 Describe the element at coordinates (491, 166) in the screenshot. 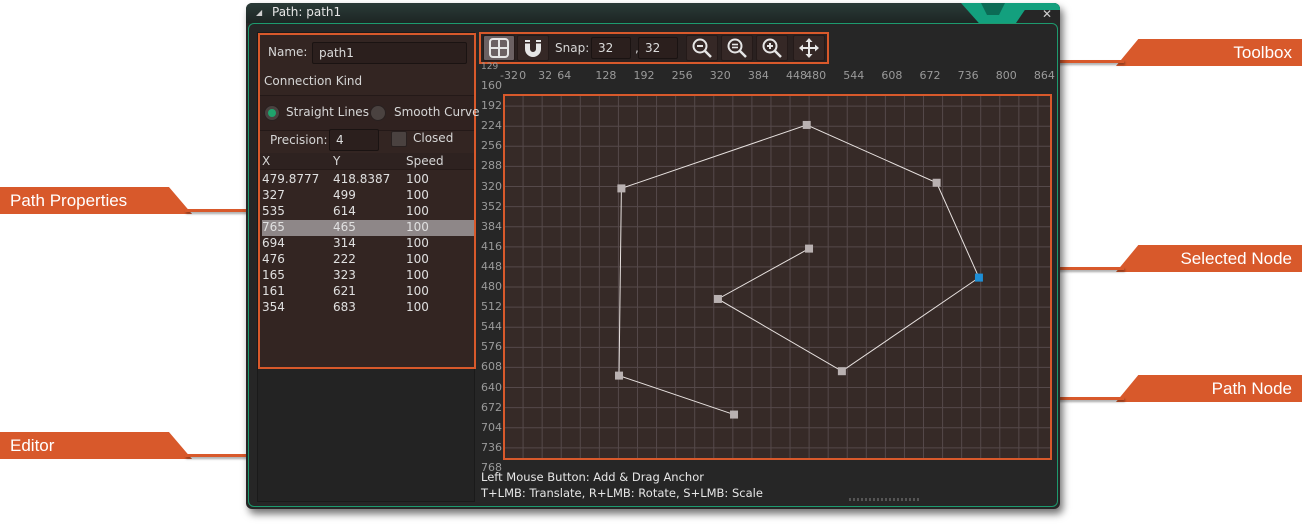

I see `y-tick-label: 288` at that location.